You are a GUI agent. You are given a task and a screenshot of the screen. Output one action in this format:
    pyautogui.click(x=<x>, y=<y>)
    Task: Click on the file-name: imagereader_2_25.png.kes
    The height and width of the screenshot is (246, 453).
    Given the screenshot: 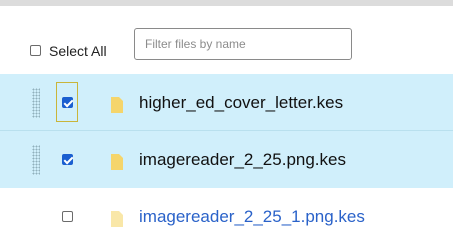 What is the action you would take?
    pyautogui.click(x=242, y=160)
    